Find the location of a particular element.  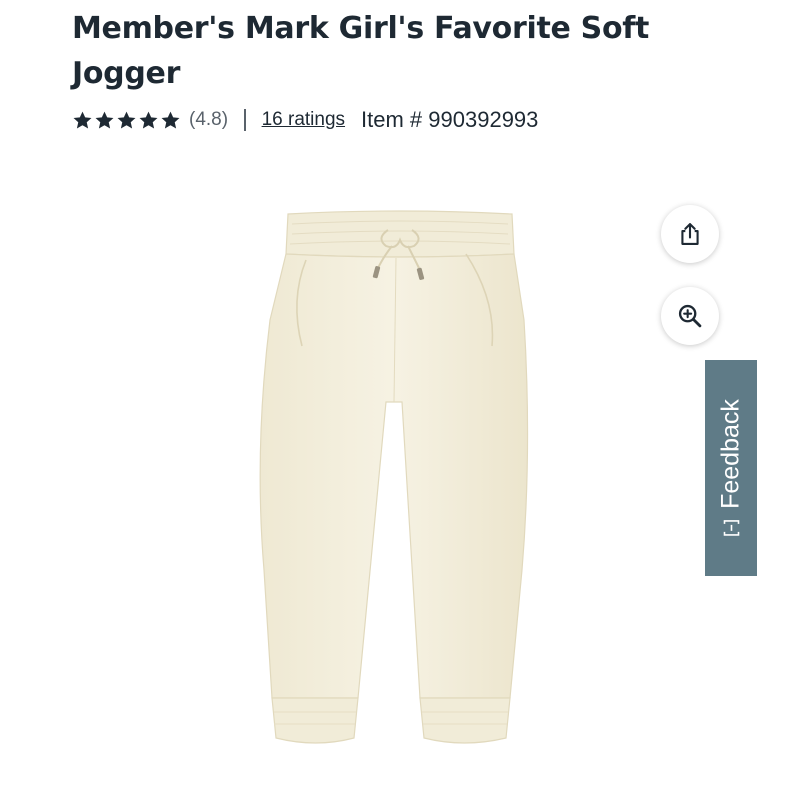

star-rating is located at coordinates (126, 120).